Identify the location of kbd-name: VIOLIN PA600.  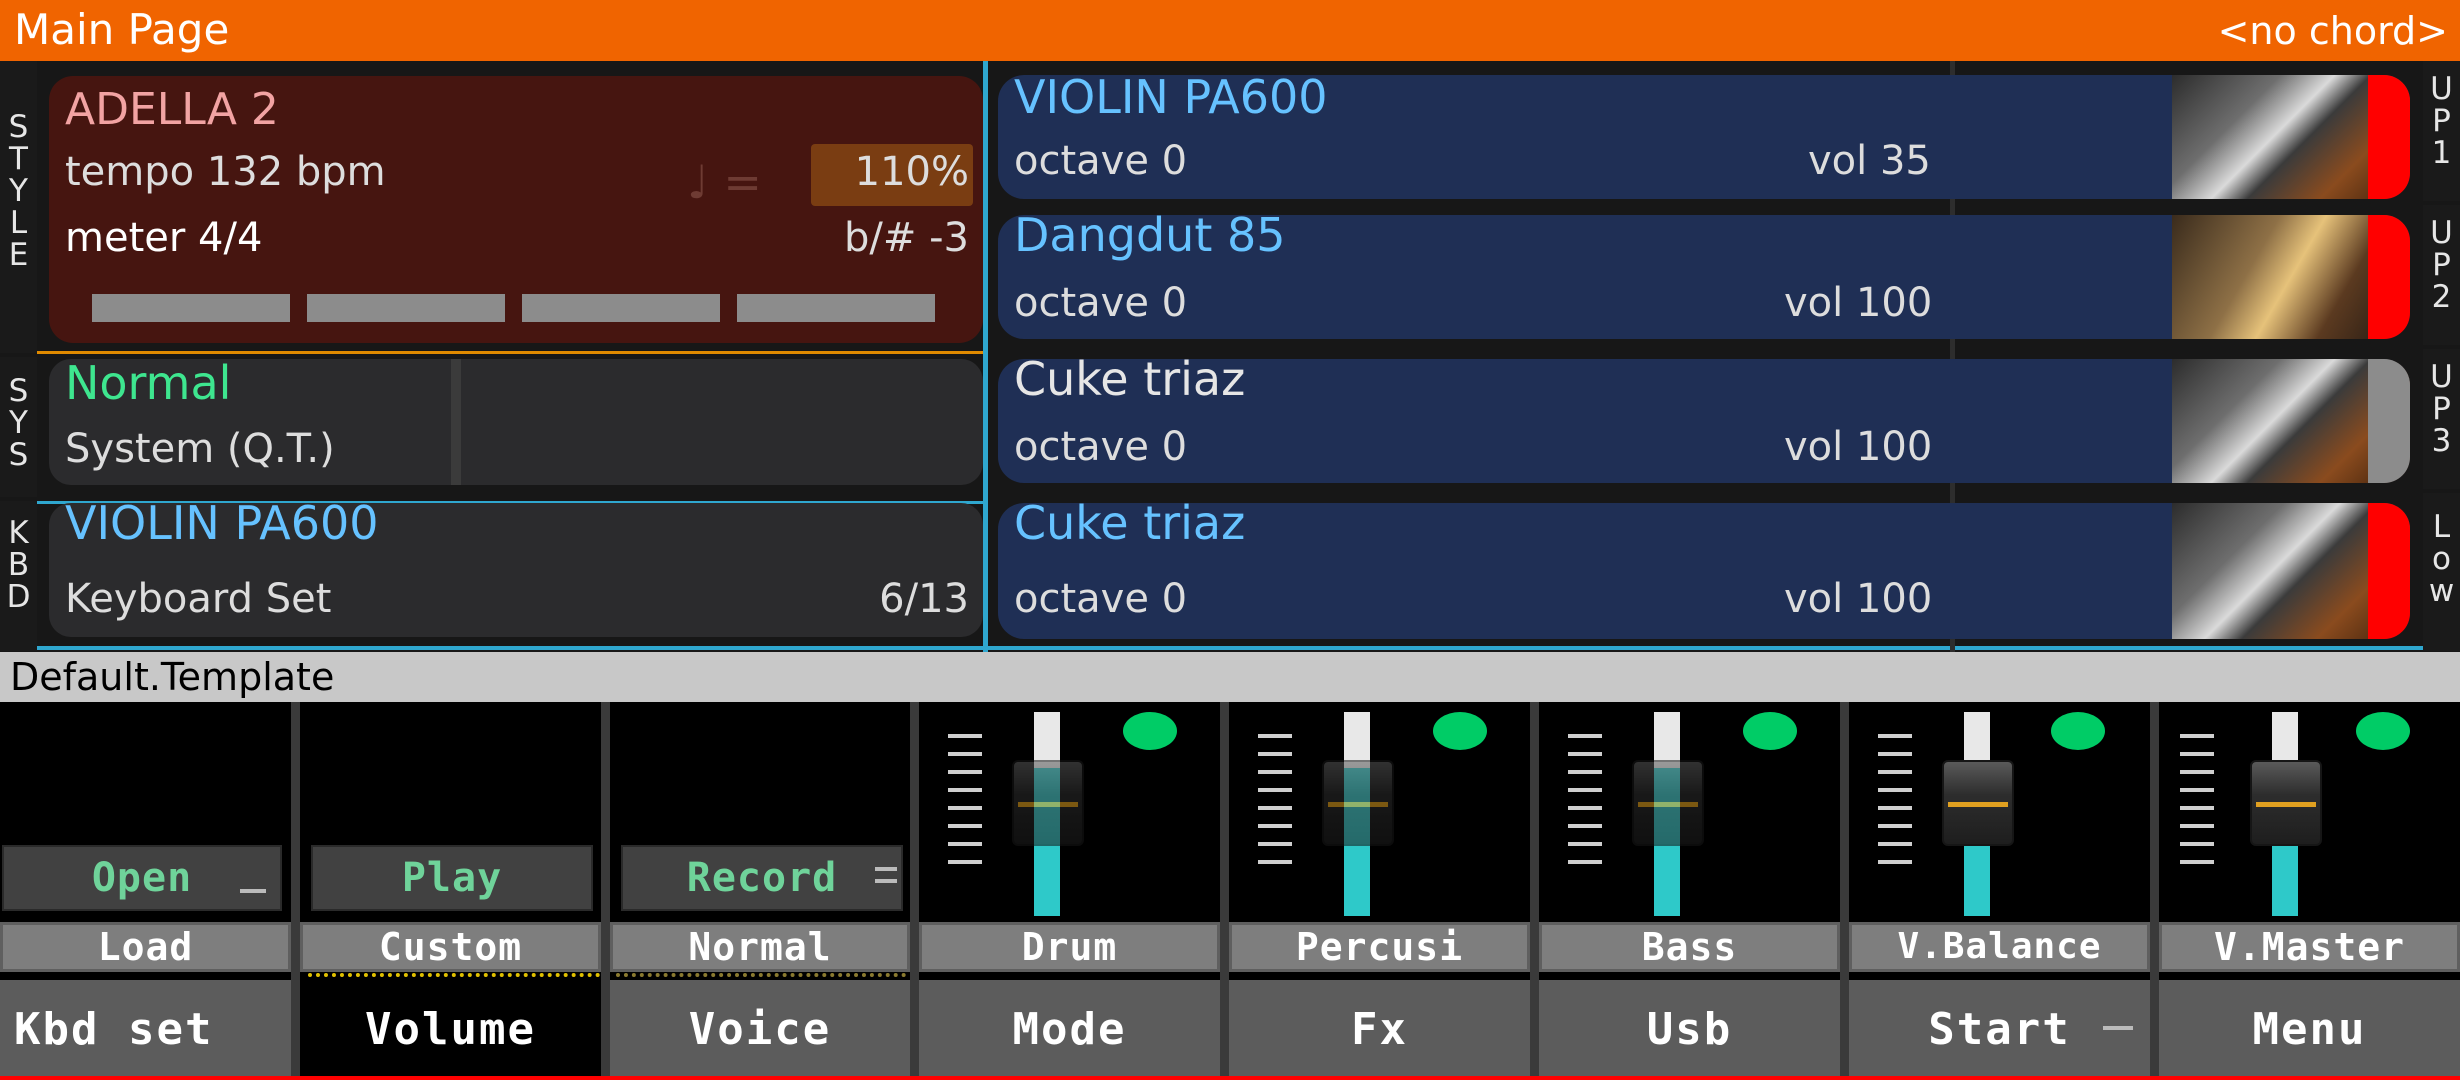
(222, 523).